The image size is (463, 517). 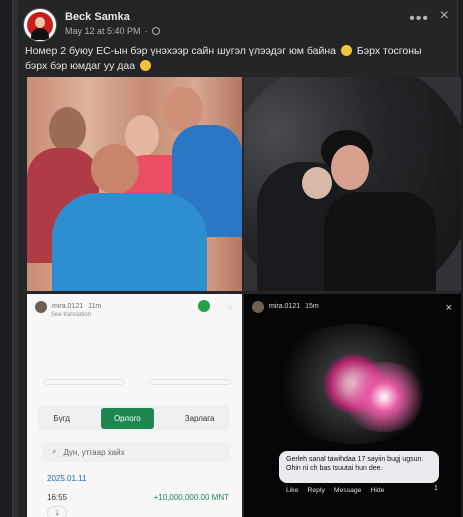 What do you see at coordinates (103, 31) in the screenshot?
I see `post-time: May 12 at 5:40 PM` at bounding box center [103, 31].